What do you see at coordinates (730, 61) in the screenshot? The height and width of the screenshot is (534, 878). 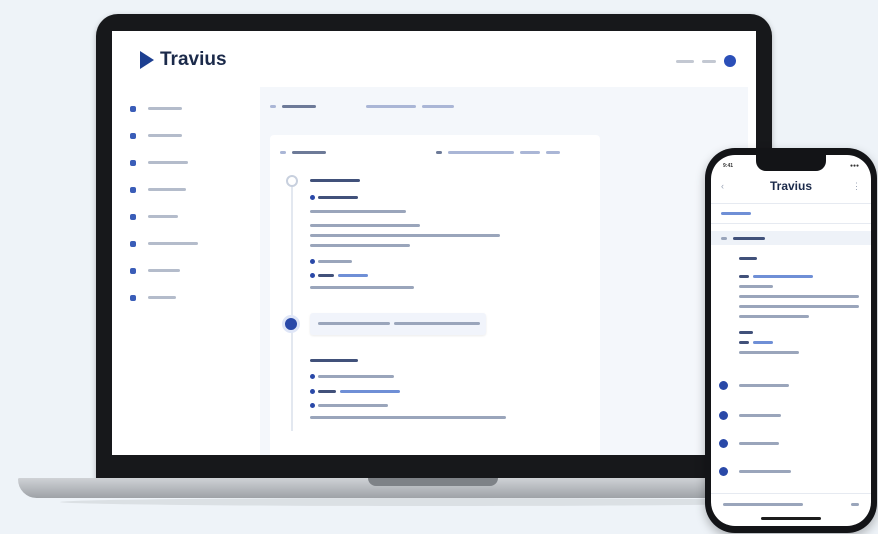 I see `user-avatar-icon` at bounding box center [730, 61].